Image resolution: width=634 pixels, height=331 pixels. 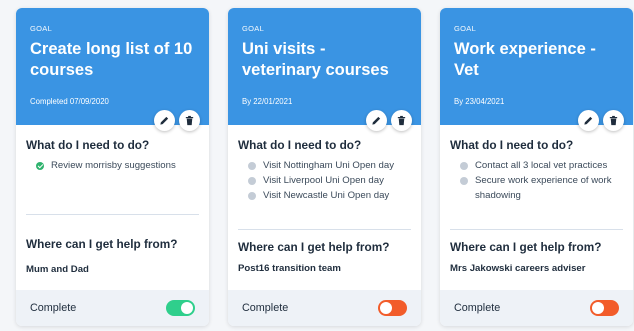 I want to click on need-item-text: Visit Newcastle Uni Open day, so click(x=326, y=195).